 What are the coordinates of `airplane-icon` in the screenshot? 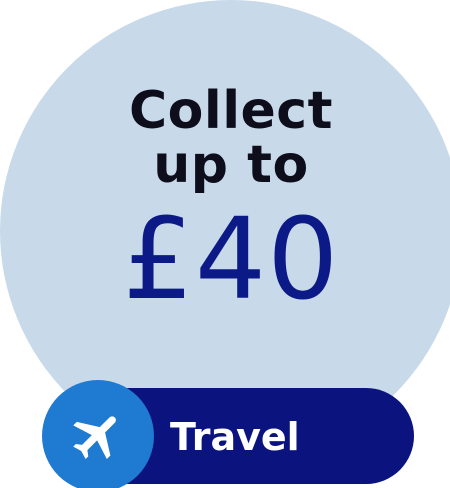 It's located at (94, 437).